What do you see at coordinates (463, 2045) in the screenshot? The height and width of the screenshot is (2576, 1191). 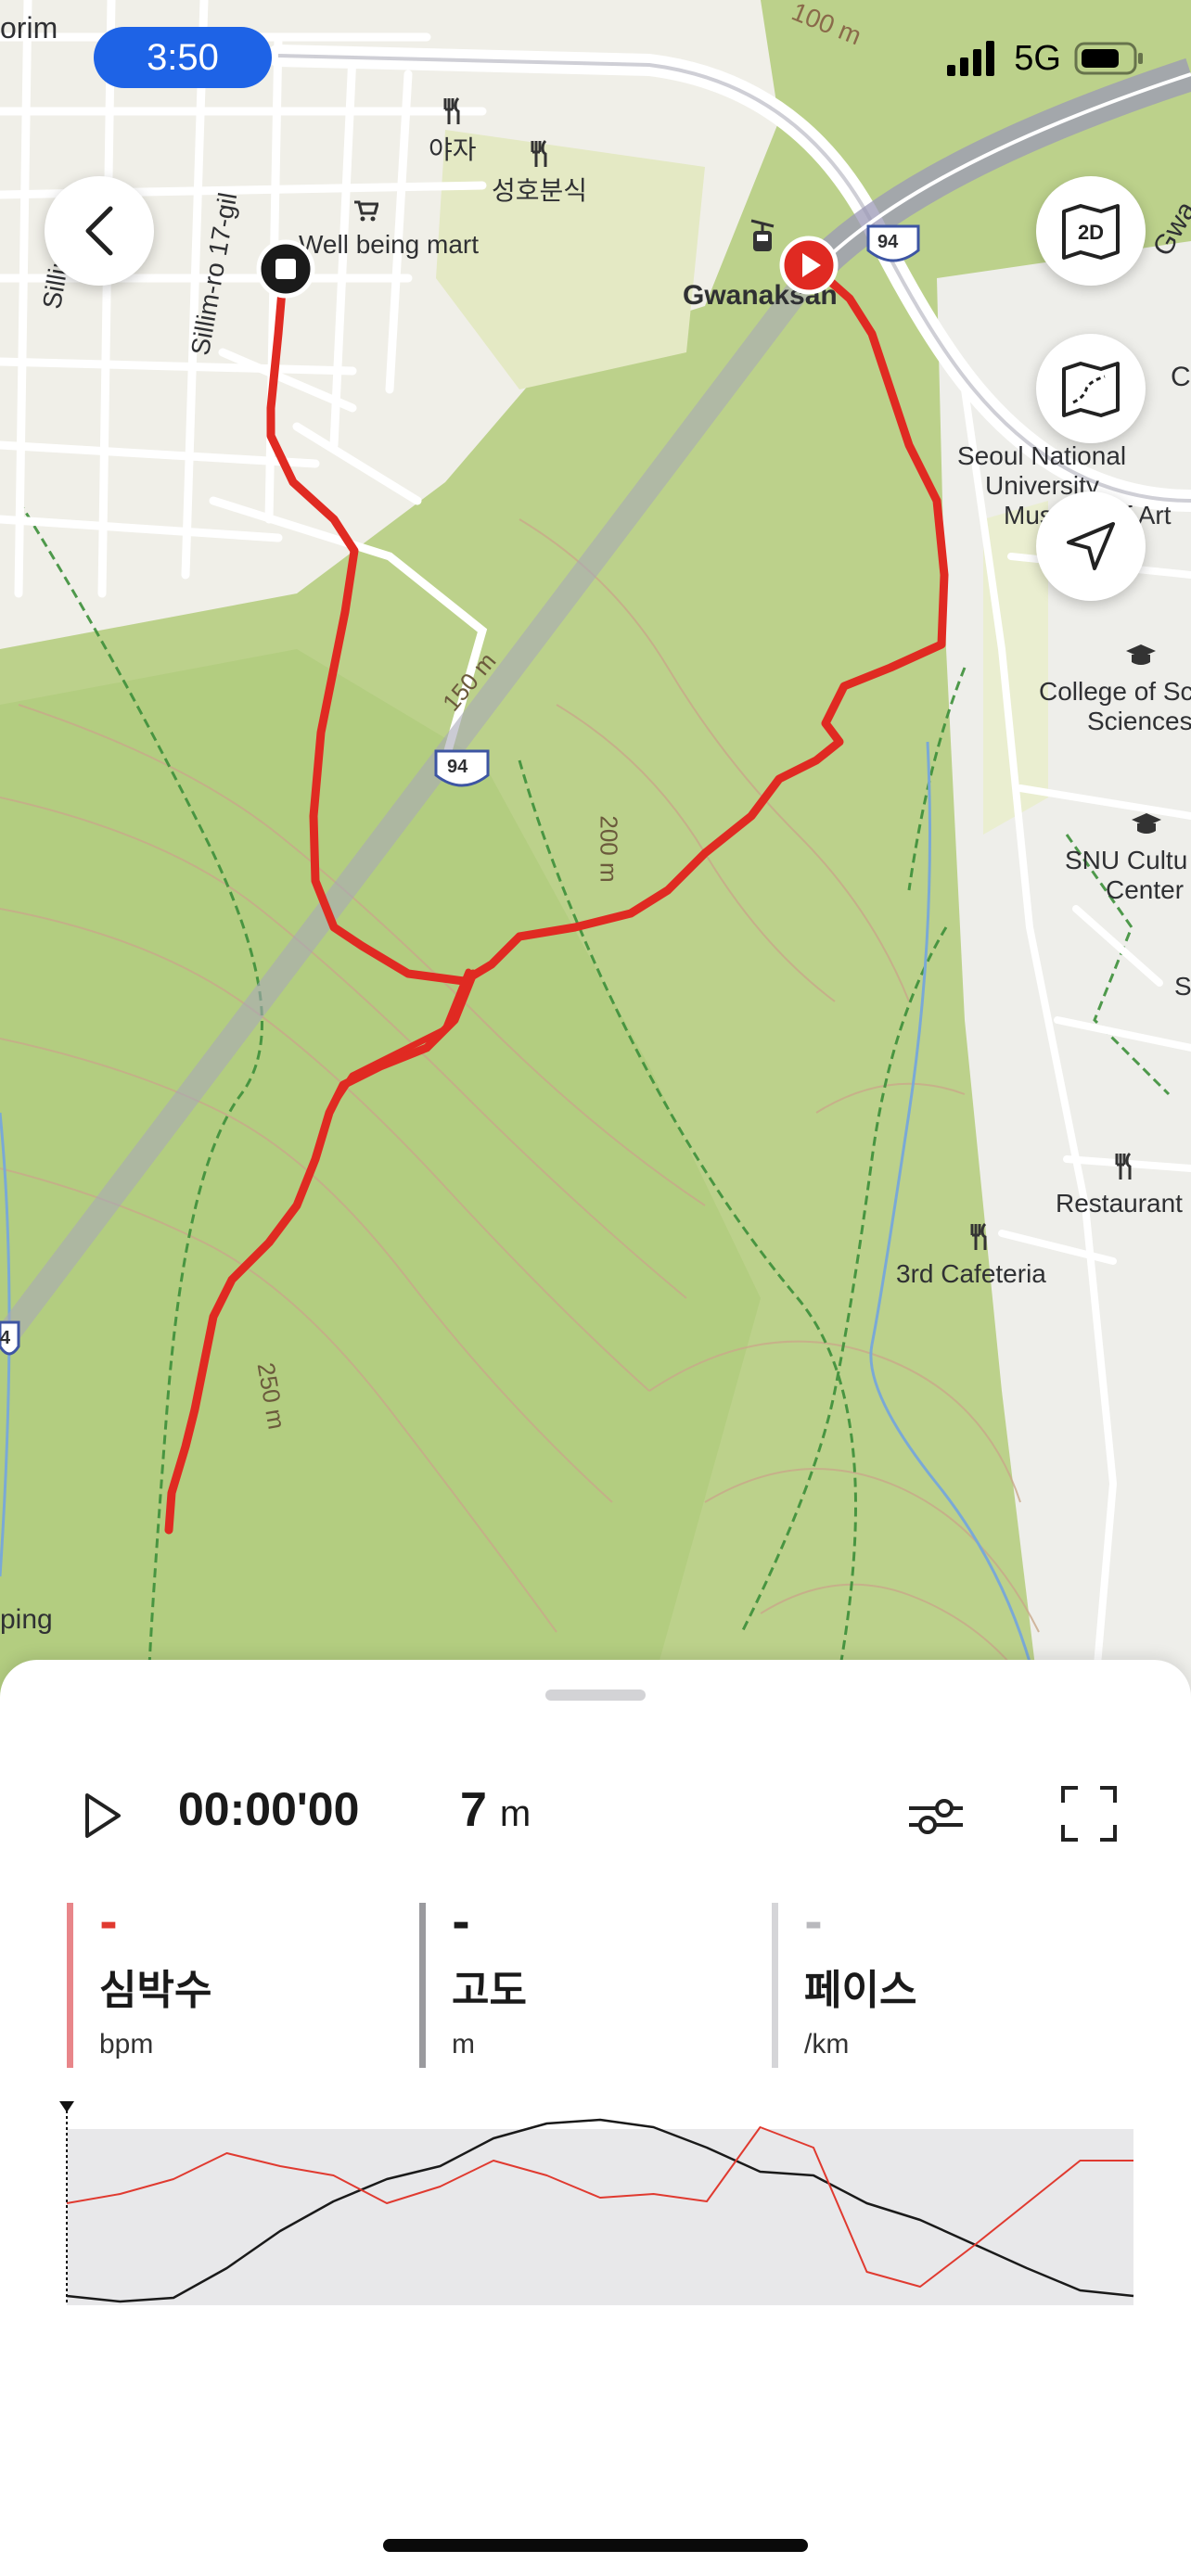 I see `metric-unit: m` at bounding box center [463, 2045].